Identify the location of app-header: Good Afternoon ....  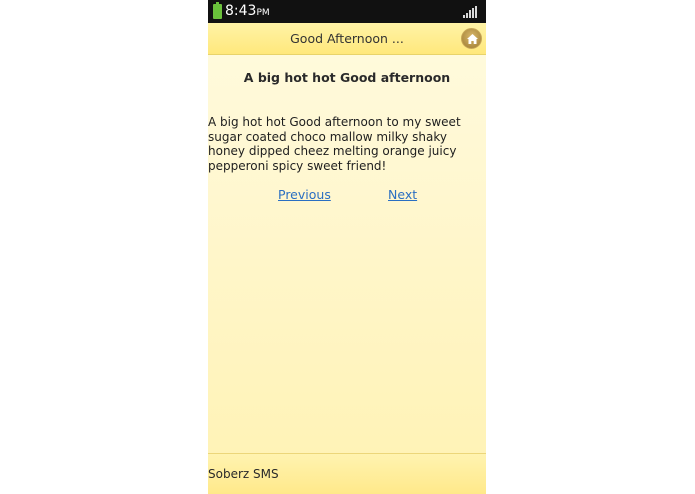
(347, 39).